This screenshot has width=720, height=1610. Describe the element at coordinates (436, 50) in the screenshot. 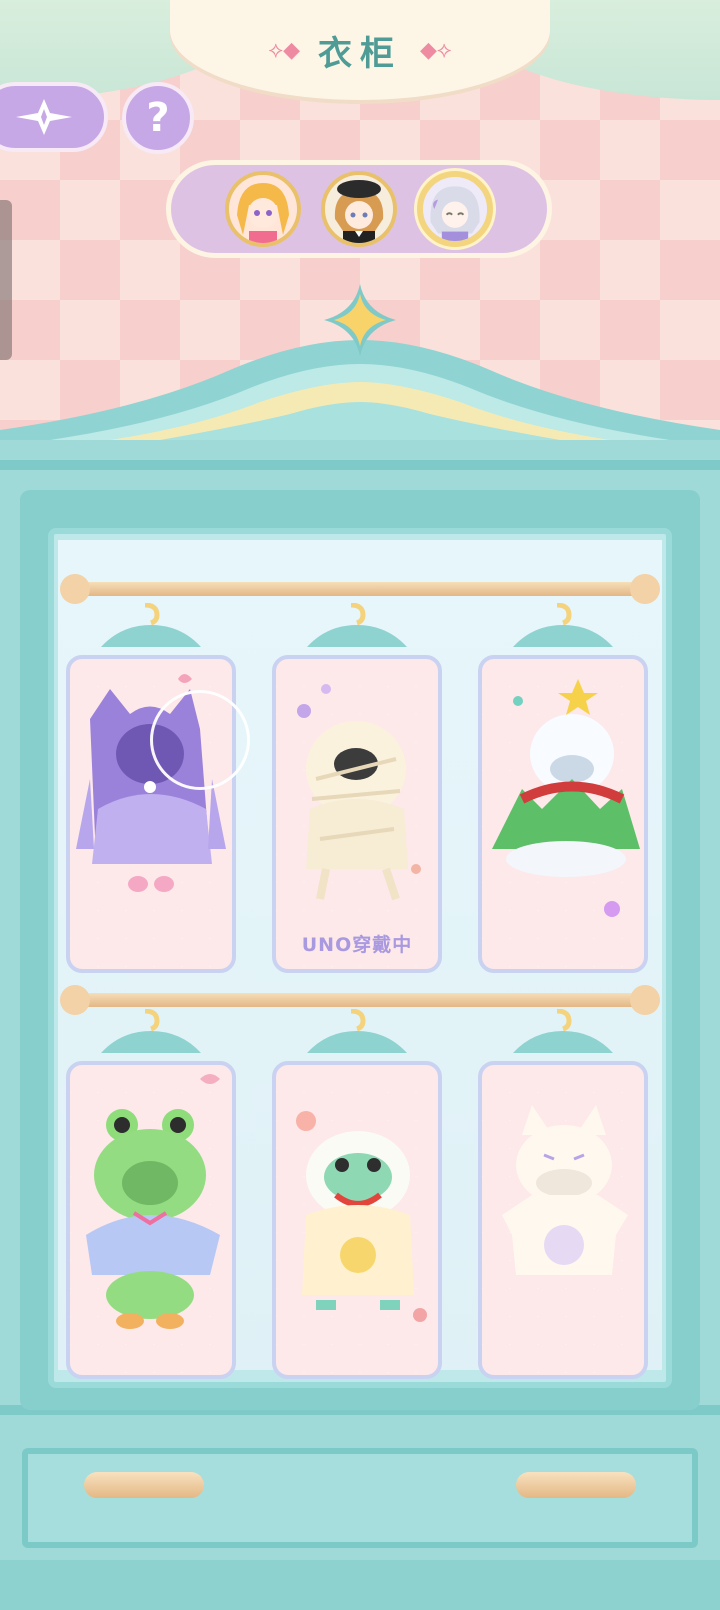

I see `right-diamond-decoration-icon: ◆⟡` at that location.